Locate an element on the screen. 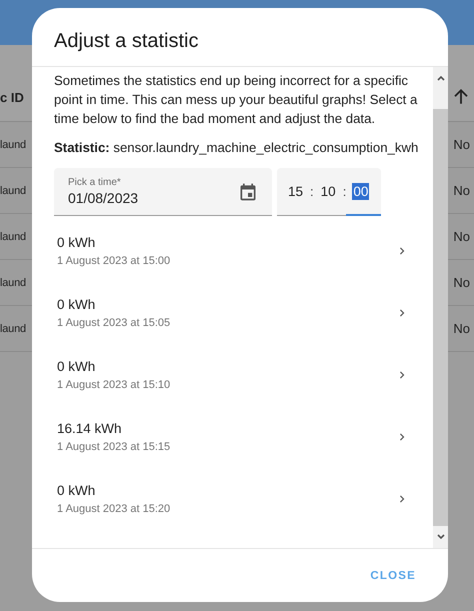  entry-time: 1 August 2023 at 15:10 is located at coordinates (113, 385).